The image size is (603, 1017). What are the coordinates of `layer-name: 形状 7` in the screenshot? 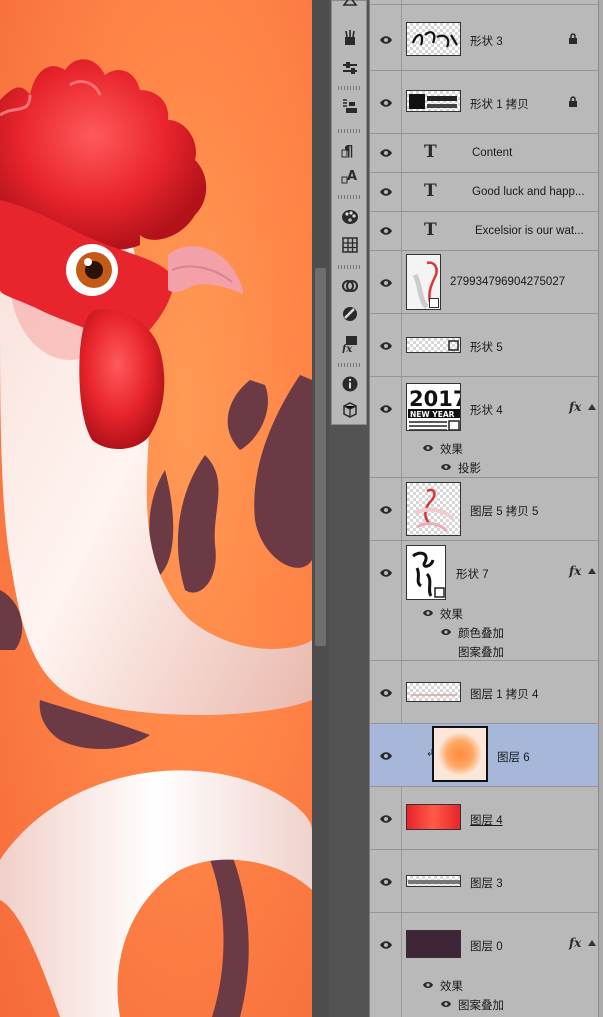 It's located at (472, 574).